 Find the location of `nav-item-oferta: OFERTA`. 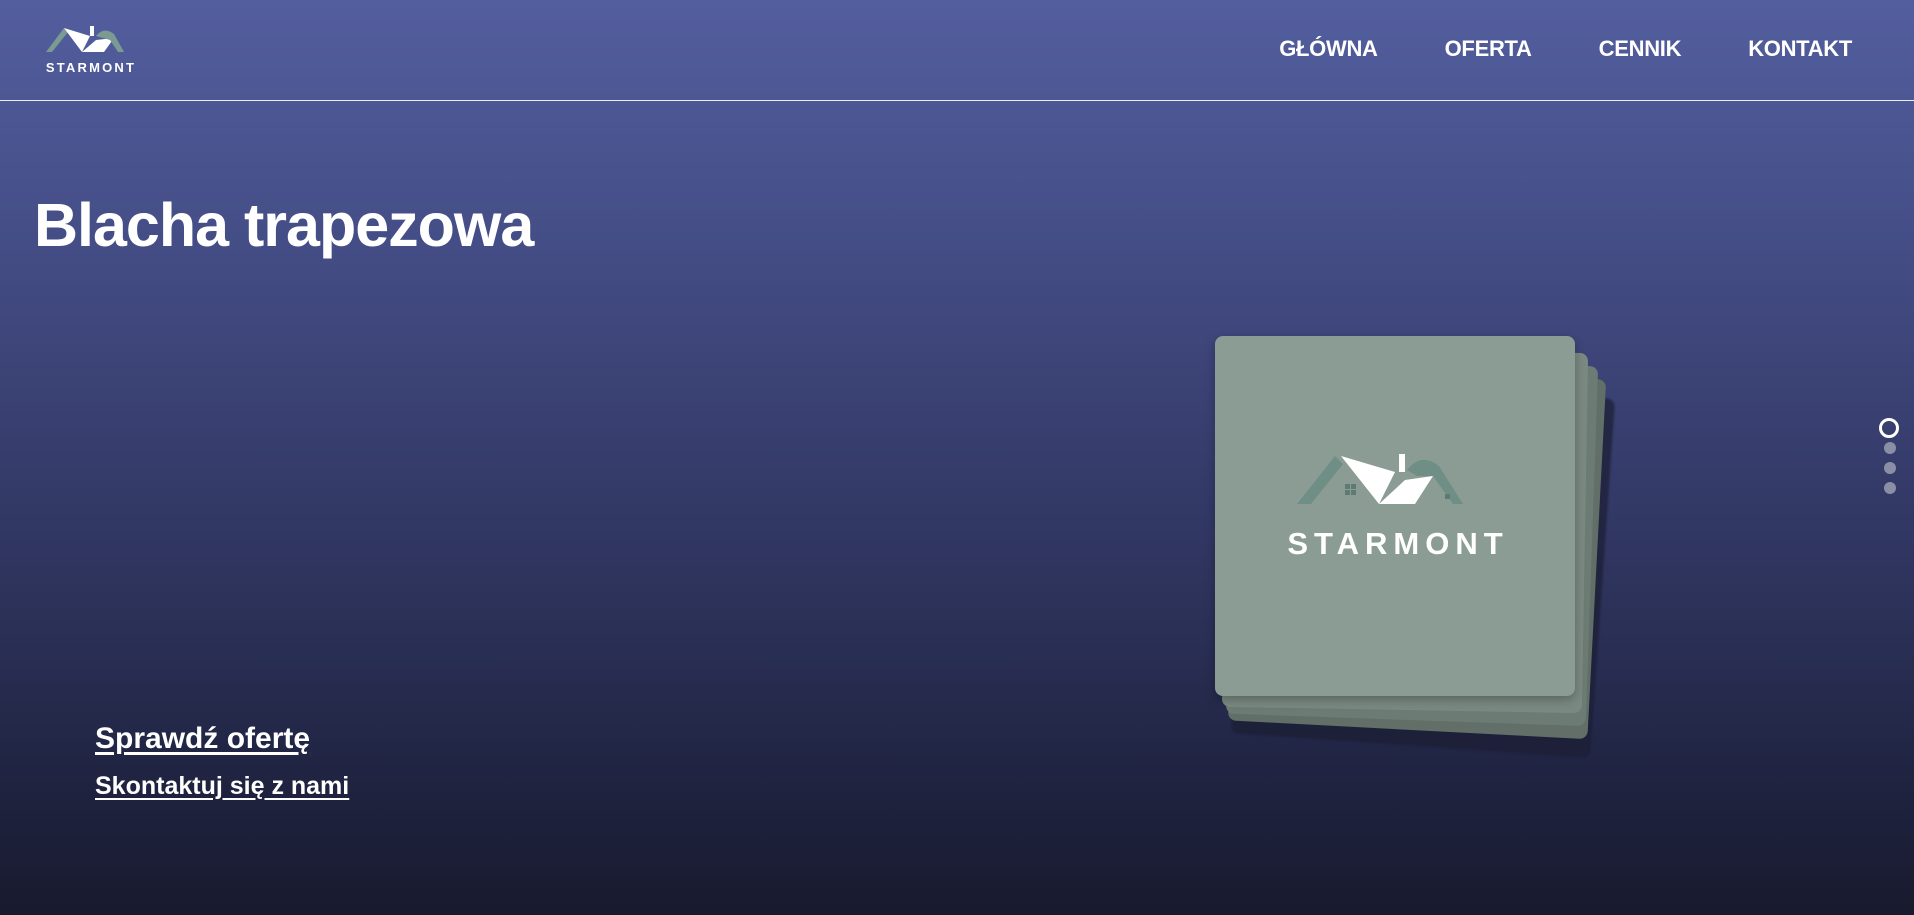

nav-item-oferta: OFERTA is located at coordinates (1488, 49).